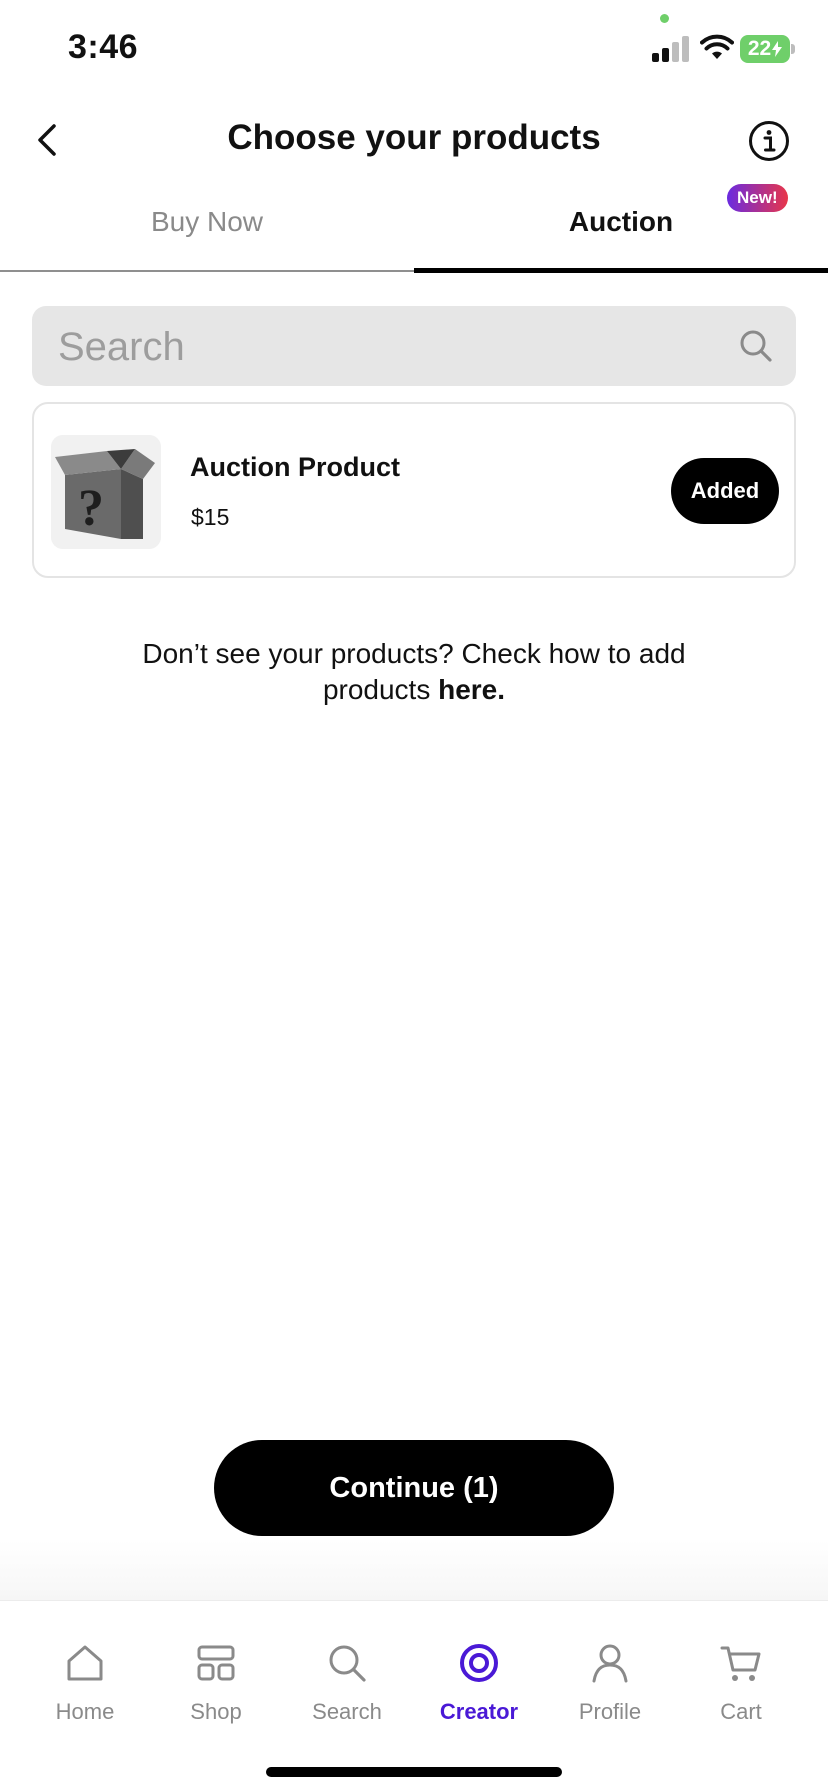 This screenshot has height=1792, width=828. I want to click on battery-indicator: 22, so click(765, 49).